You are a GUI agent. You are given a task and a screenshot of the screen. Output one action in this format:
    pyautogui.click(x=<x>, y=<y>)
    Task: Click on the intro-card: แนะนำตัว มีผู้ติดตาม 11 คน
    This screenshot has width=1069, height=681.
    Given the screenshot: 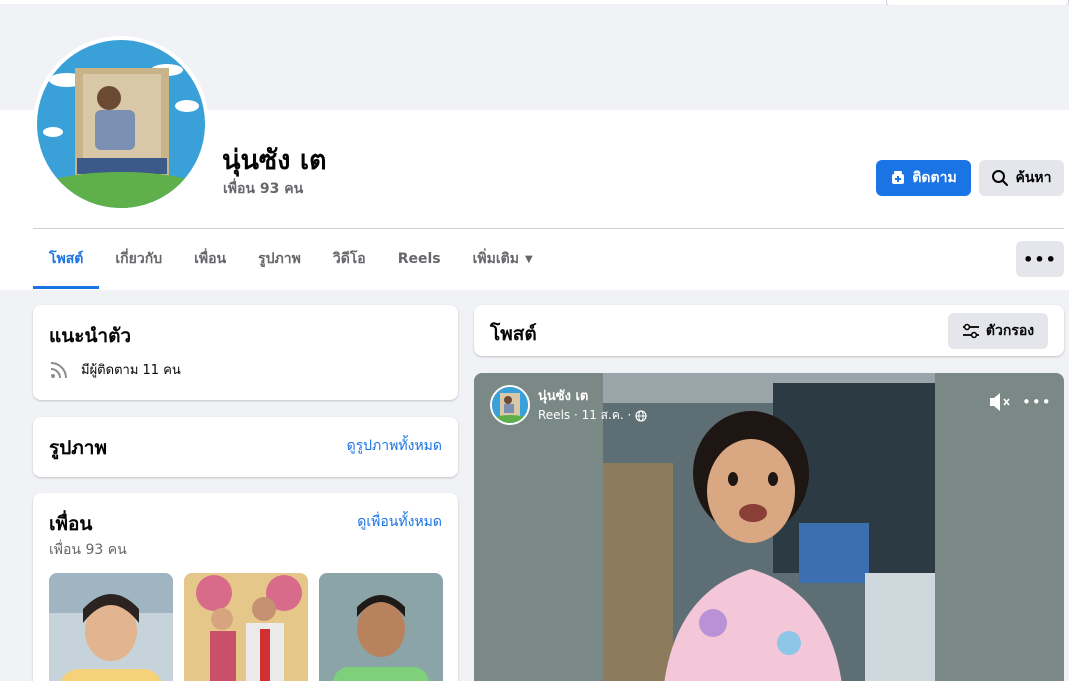 What is the action you would take?
    pyautogui.click(x=245, y=352)
    